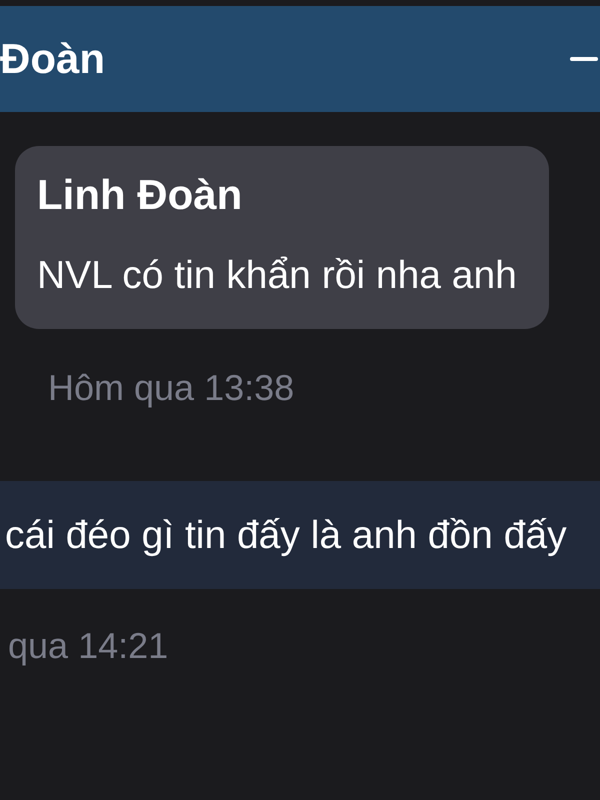 The image size is (600, 800). Describe the element at coordinates (171, 387) in the screenshot. I see `message-time: Hôm qua 13:38` at that location.